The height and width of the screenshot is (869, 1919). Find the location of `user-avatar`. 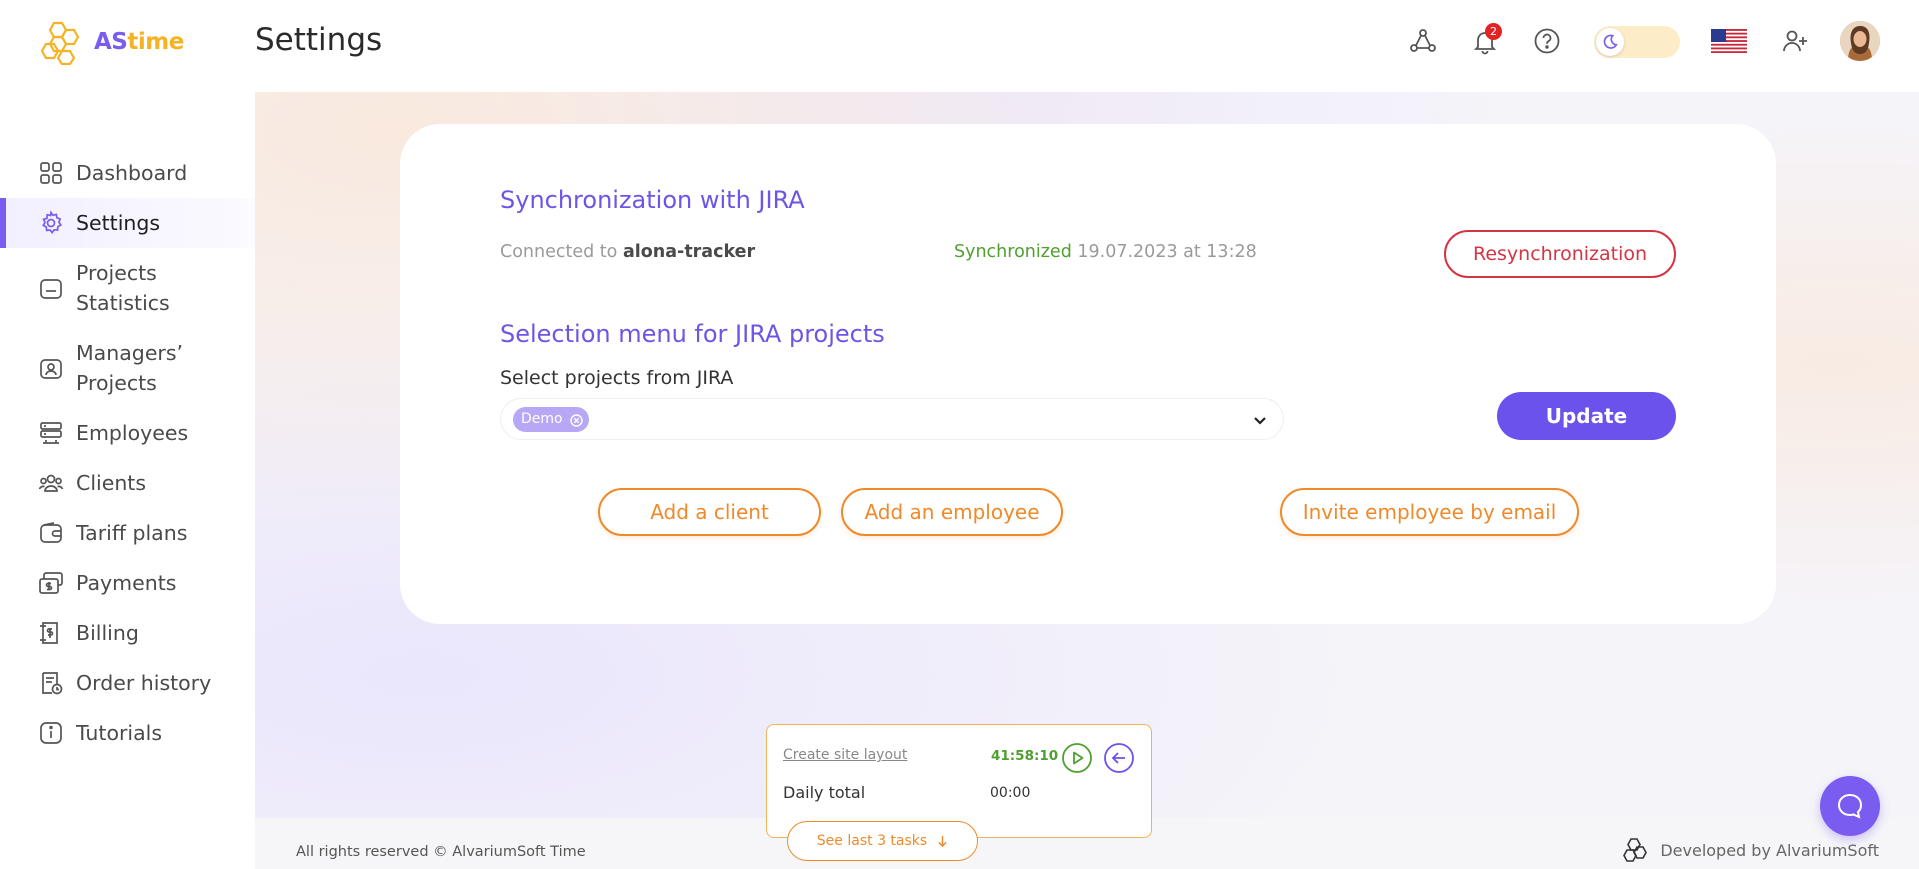

user-avatar is located at coordinates (1860, 41).